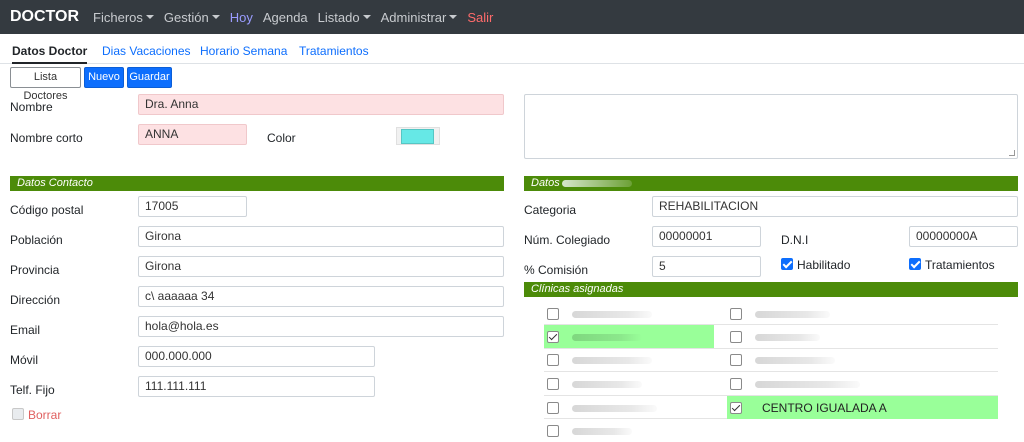 This screenshot has width=1024, height=442. What do you see at coordinates (960, 265) in the screenshot?
I see `tratamientos-label: Tratamientos` at bounding box center [960, 265].